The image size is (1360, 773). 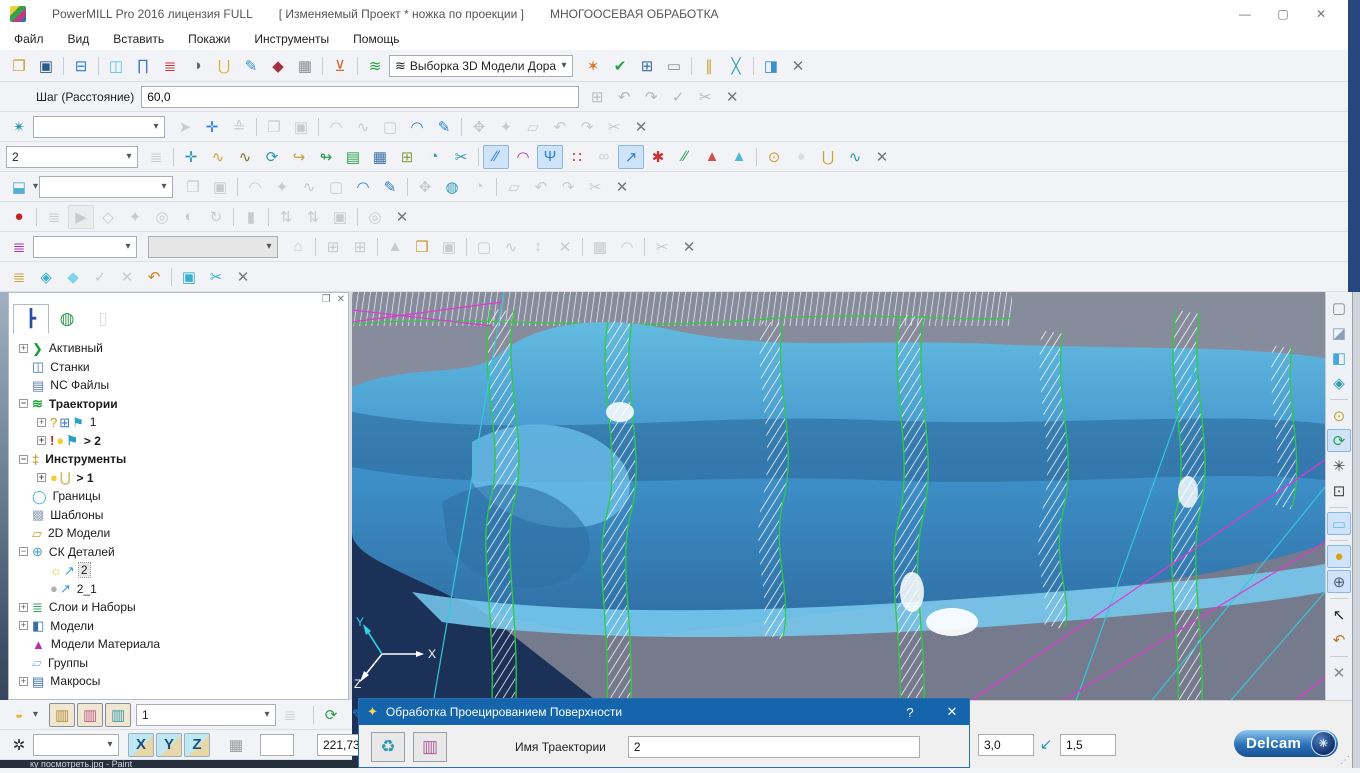 I want to click on step-input, so click(x=360, y=96).